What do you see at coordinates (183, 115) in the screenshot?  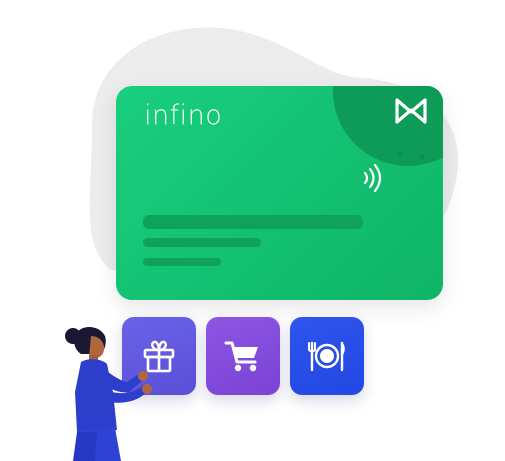 I see `card-brand-name: infino` at bounding box center [183, 115].